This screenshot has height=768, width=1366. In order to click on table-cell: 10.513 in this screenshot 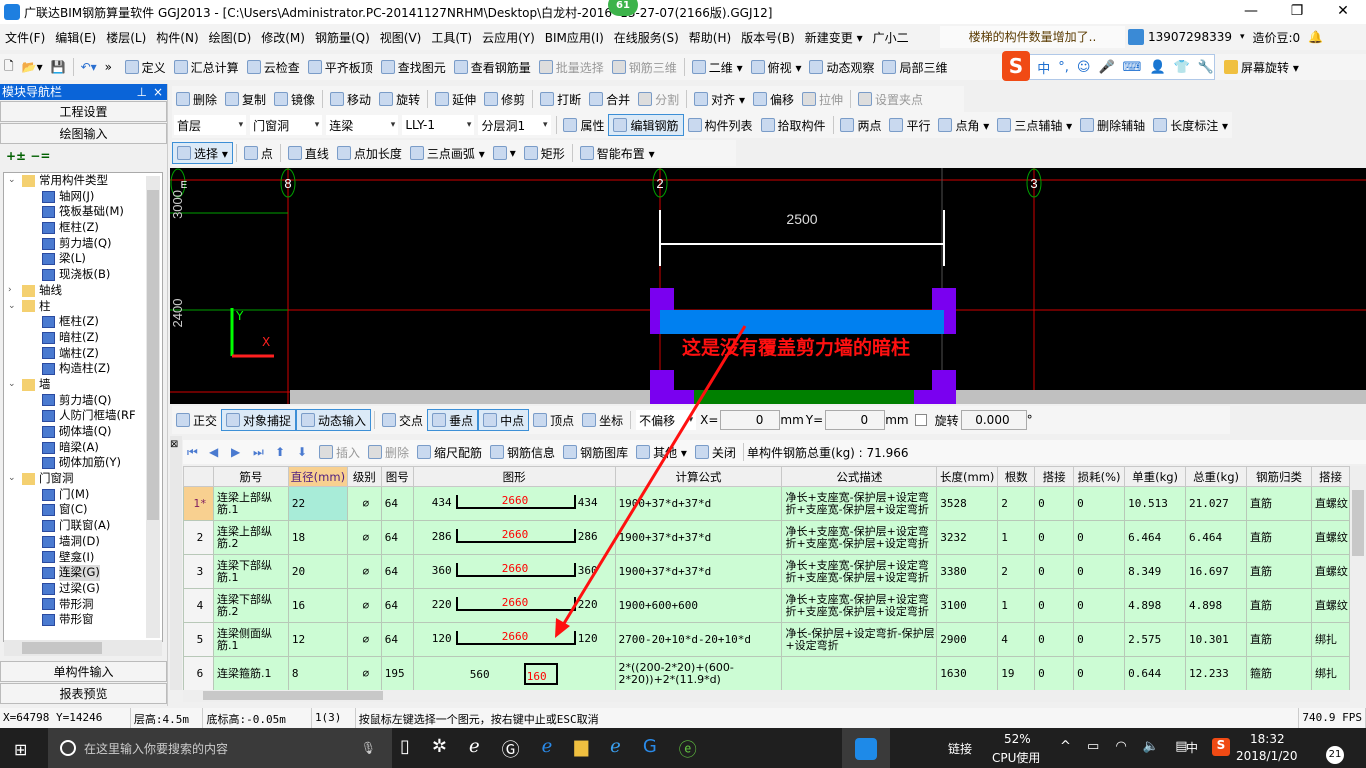, I will do `click(1155, 503)`.